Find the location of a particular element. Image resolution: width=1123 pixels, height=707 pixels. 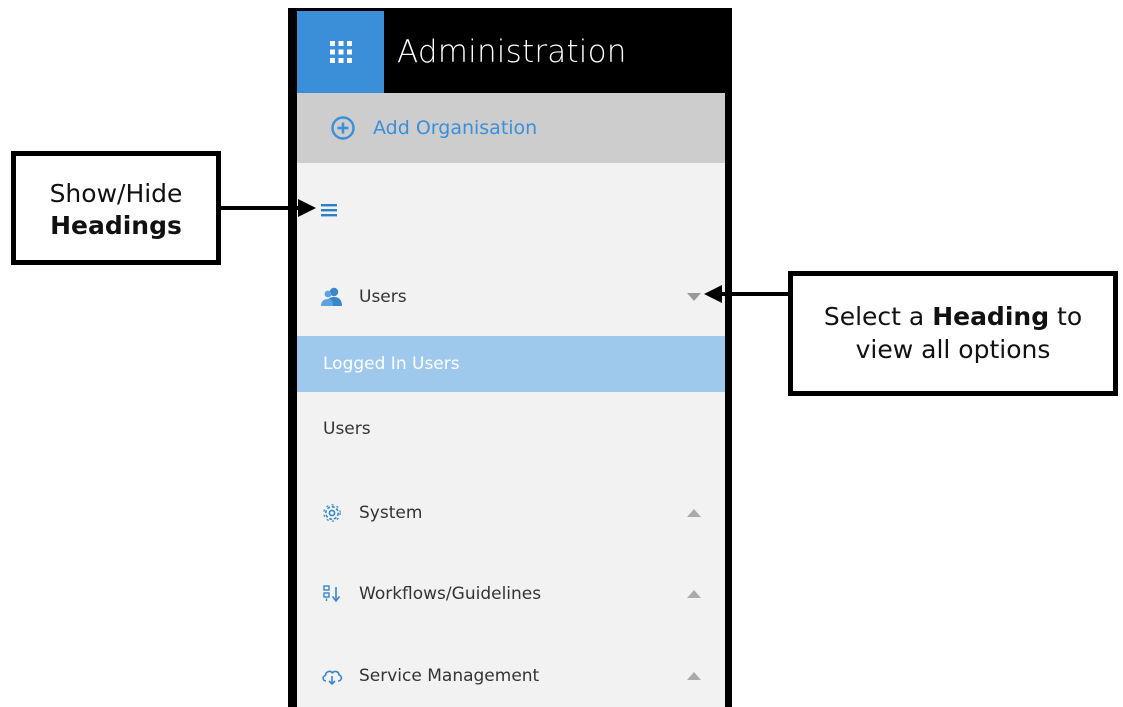

callout-left-line2: Headings is located at coordinates (116, 226).